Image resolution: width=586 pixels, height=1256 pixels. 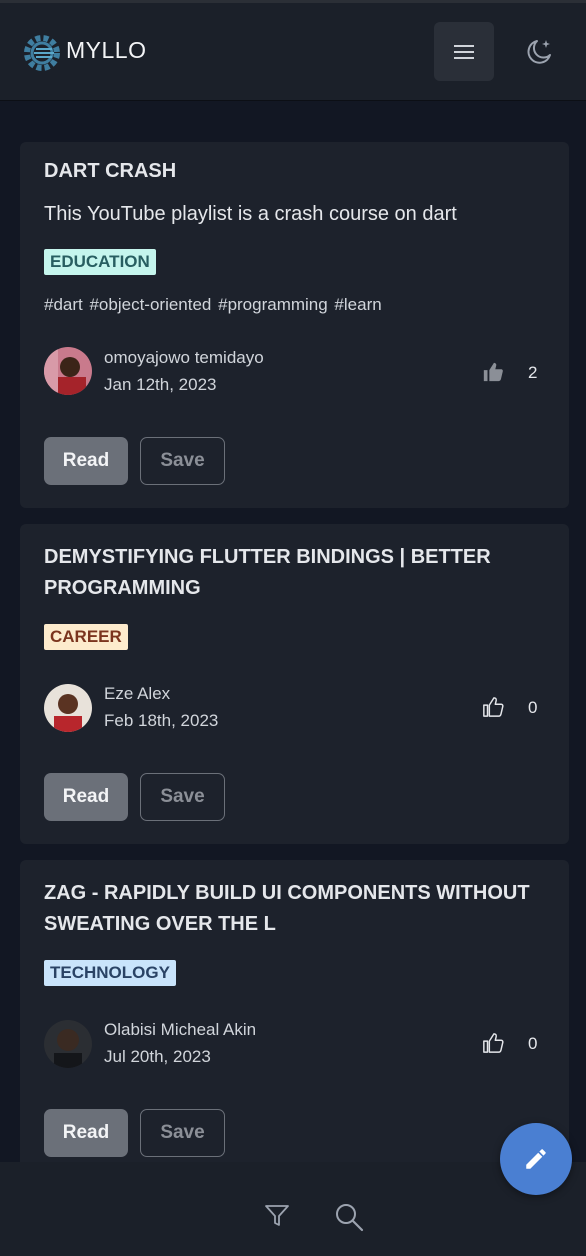 I want to click on top-navbar: MYLLO, so click(x=293, y=50).